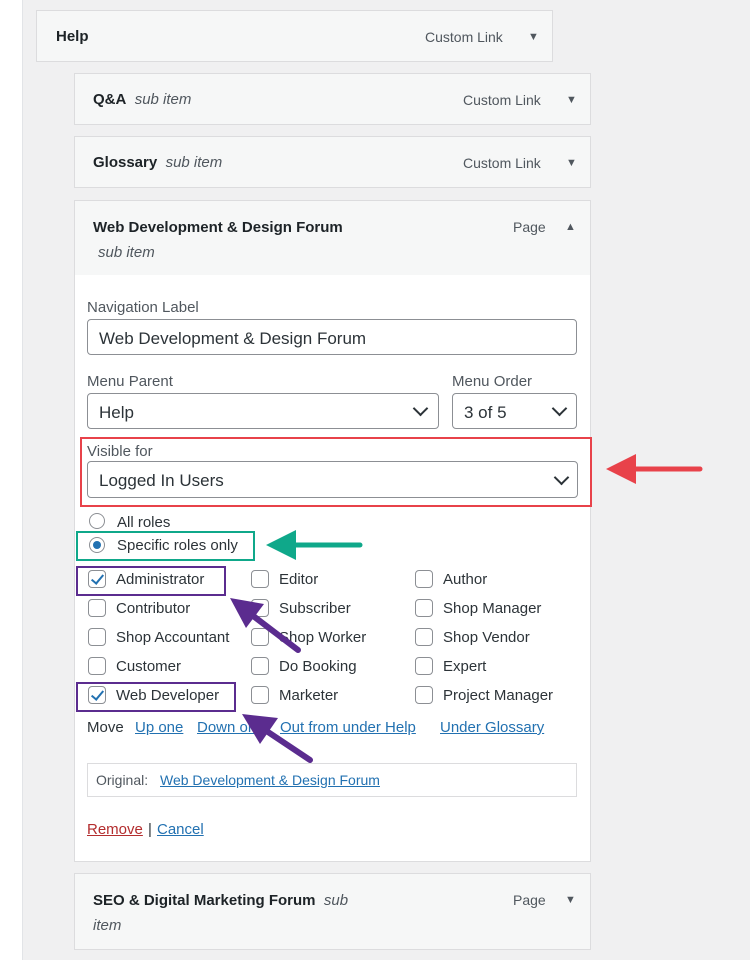 The image size is (750, 960). I want to click on original-box: Original: Web Development & Design Forum, so click(332, 780).